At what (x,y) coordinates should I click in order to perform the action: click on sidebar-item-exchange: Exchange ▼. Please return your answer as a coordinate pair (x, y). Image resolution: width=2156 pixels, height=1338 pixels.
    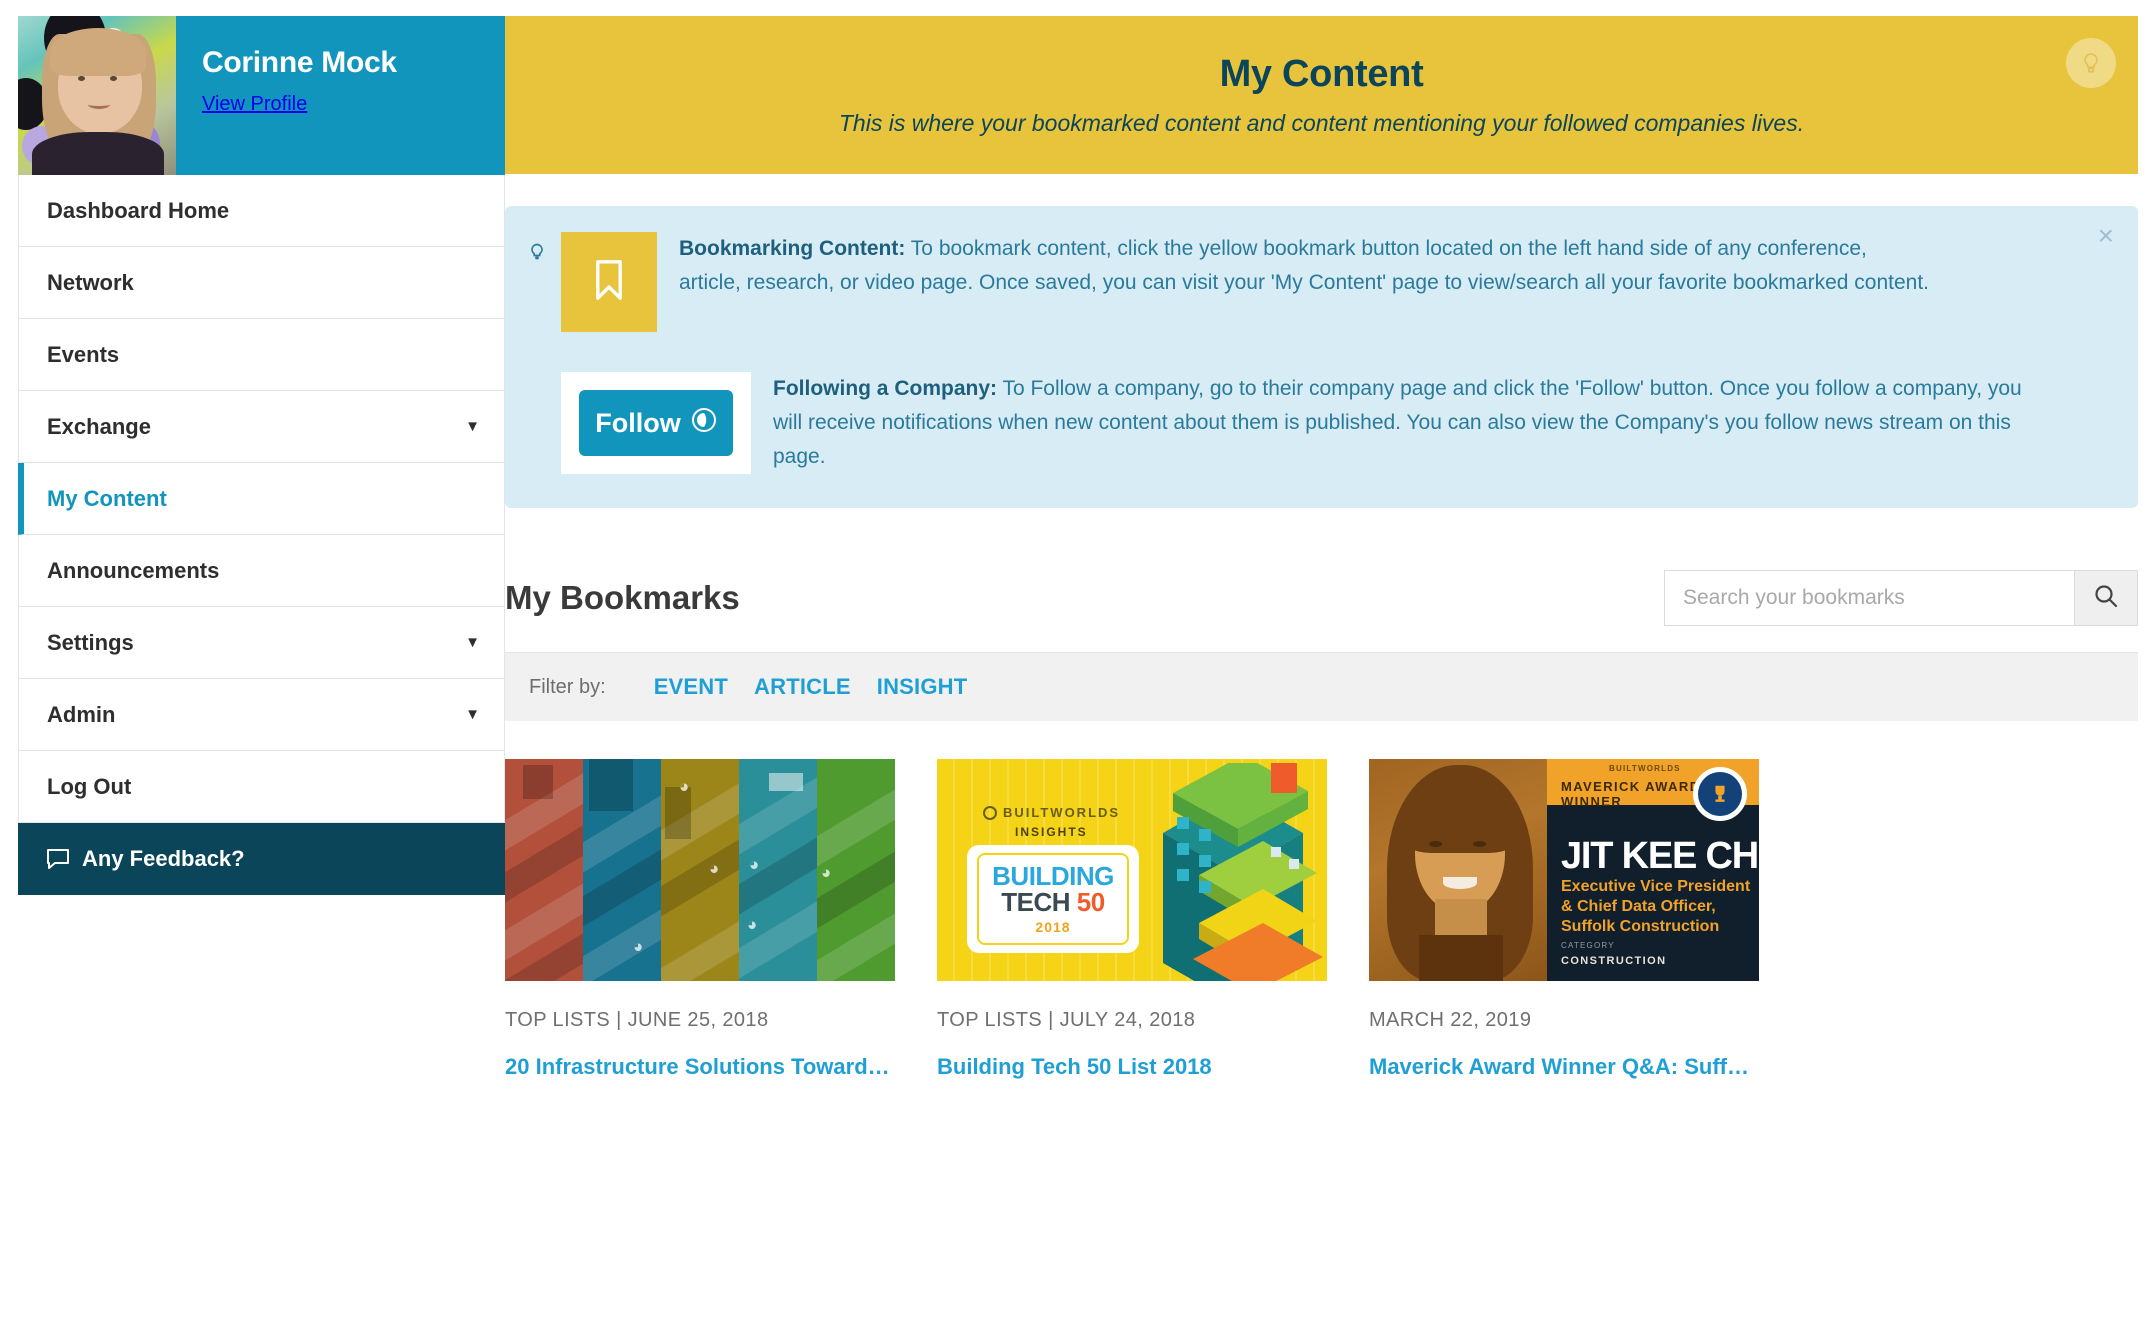
    Looking at the image, I should click on (261, 427).